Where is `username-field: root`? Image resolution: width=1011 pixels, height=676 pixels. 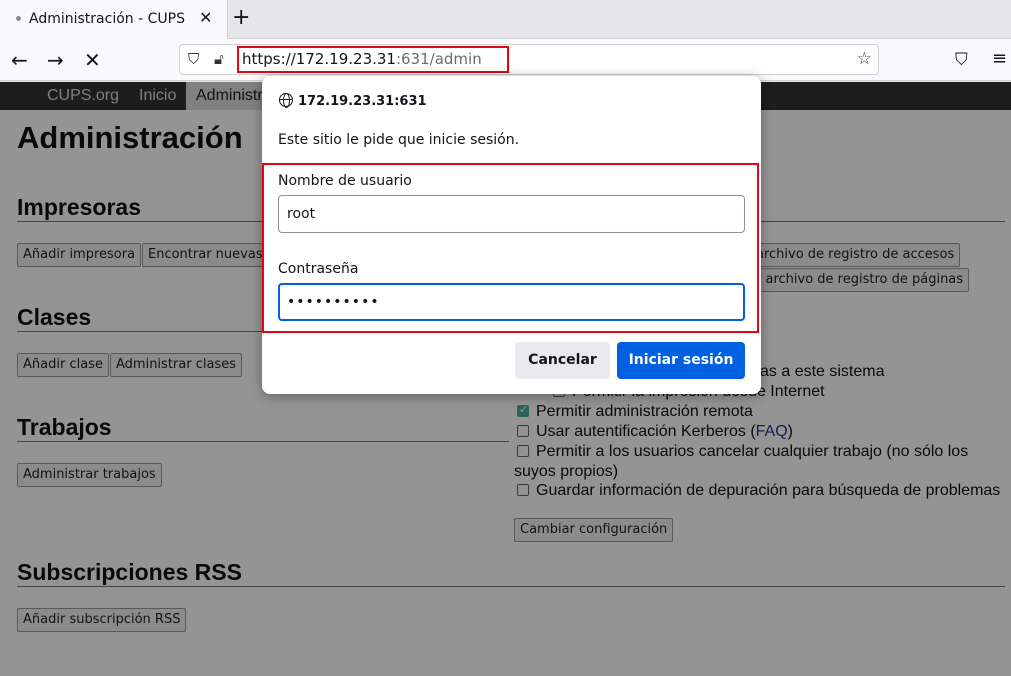 username-field: root is located at coordinates (511, 214).